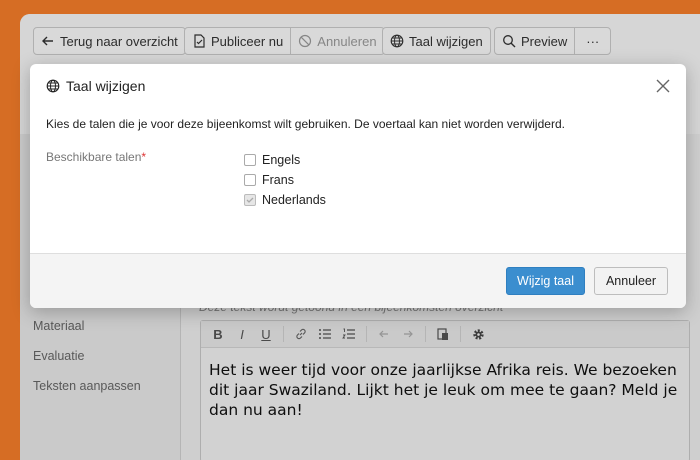  I want to click on required-marker: *, so click(144, 157).